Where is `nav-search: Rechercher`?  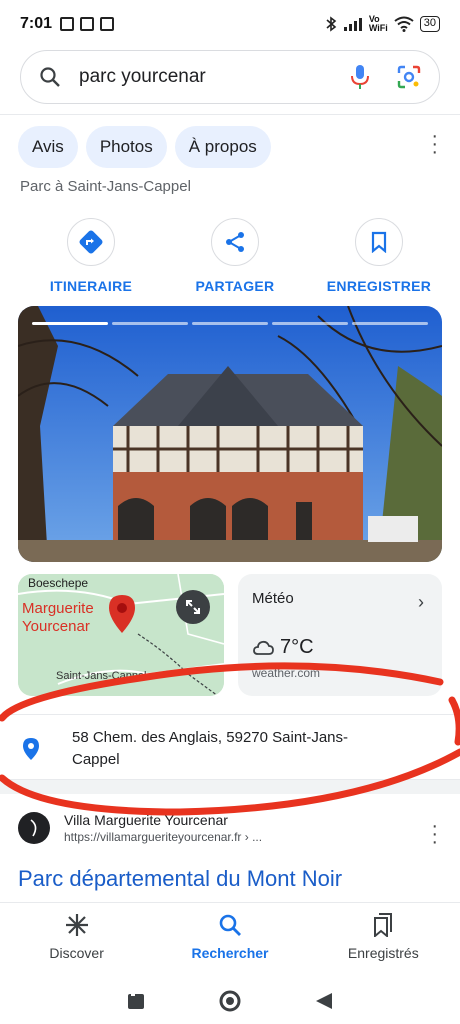 nav-search: Rechercher is located at coordinates (230, 945).